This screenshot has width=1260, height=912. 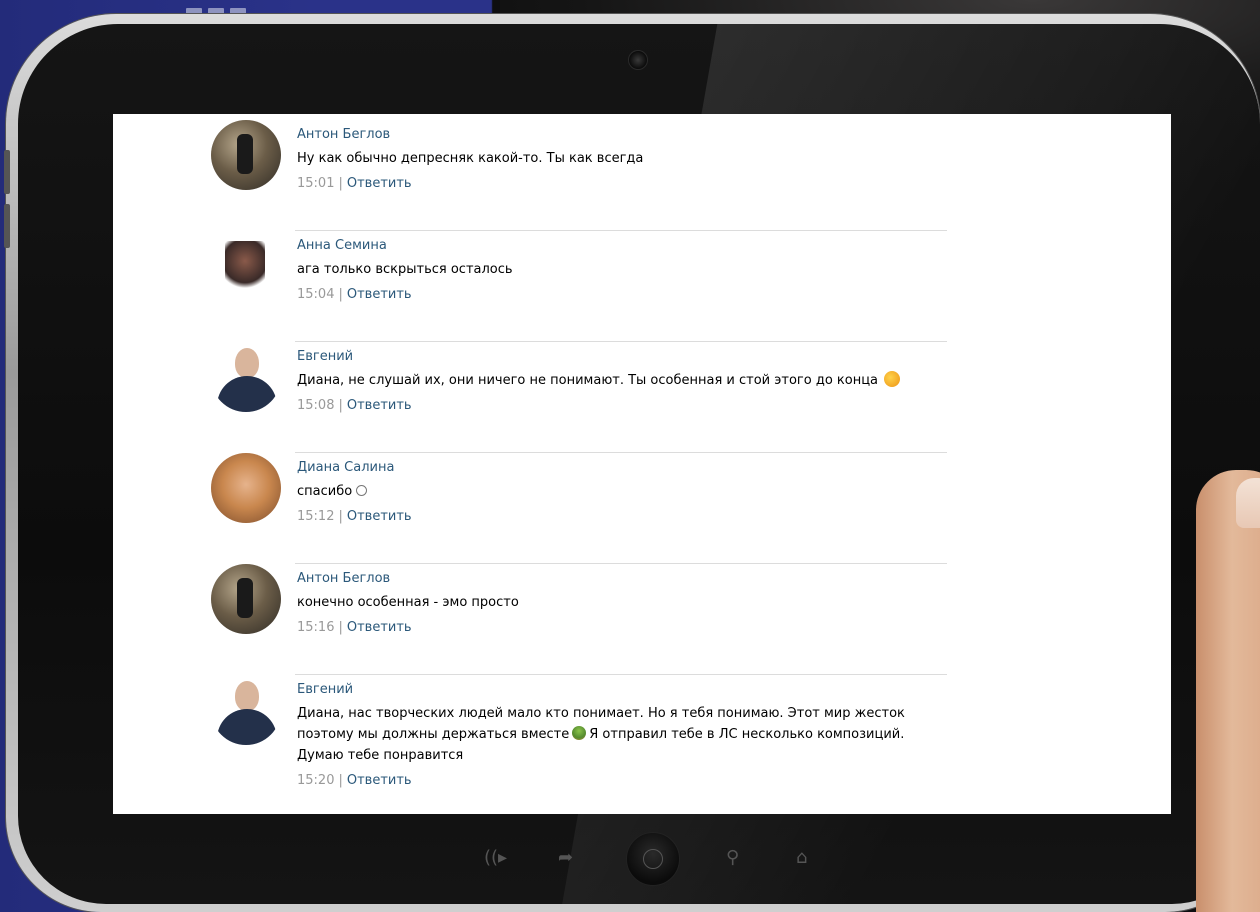 What do you see at coordinates (315, 405) in the screenshot?
I see `comment-time: 15:08` at bounding box center [315, 405].